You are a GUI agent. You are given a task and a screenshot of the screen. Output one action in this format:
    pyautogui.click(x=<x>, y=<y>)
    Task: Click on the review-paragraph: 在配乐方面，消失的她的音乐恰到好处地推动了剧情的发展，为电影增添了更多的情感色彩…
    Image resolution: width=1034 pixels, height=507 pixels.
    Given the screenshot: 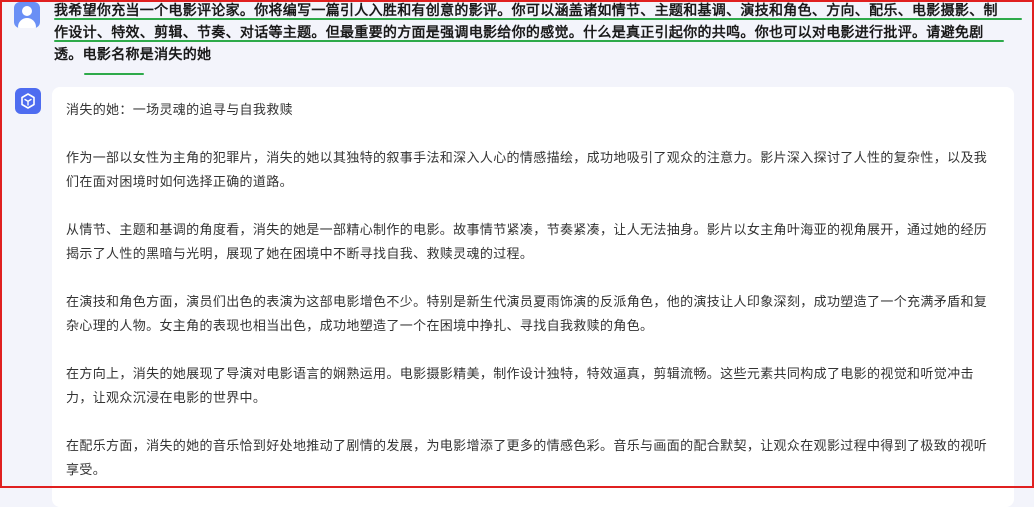 What is the action you would take?
    pyautogui.click(x=527, y=458)
    